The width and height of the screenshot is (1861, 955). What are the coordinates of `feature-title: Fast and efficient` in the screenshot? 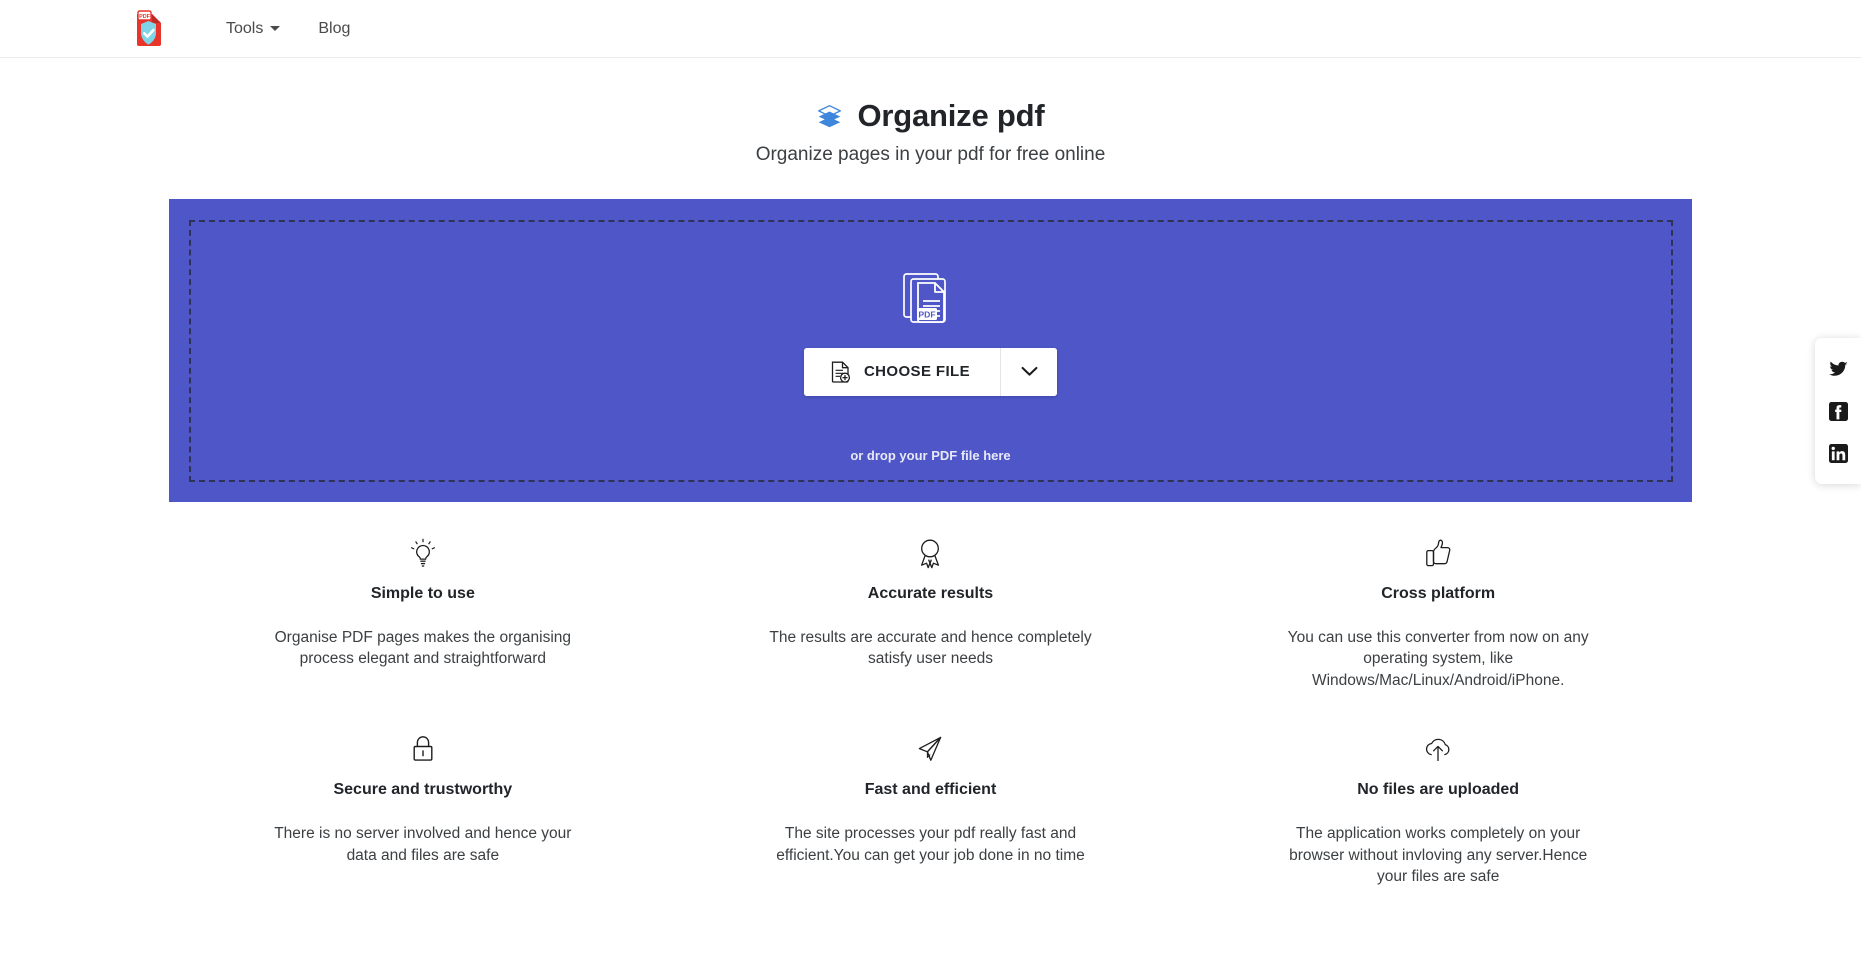 It's located at (930, 790).